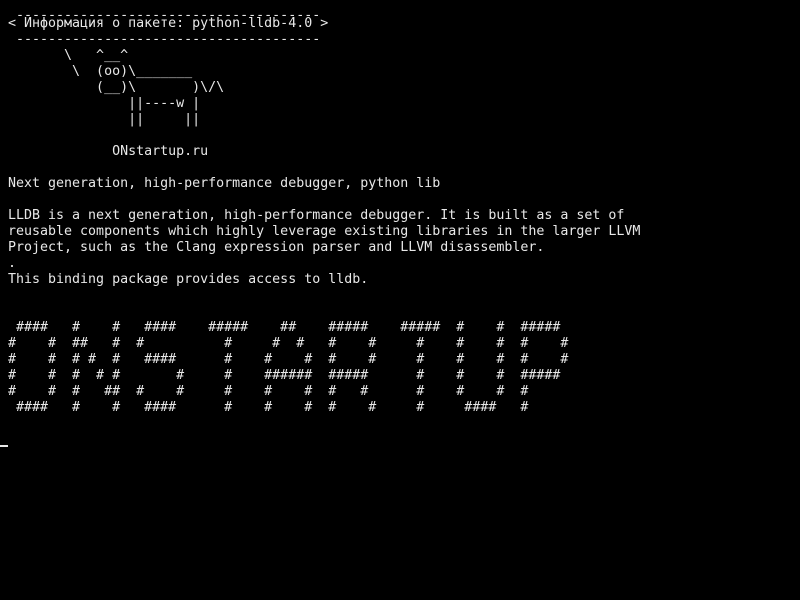 This screenshot has height=600, width=800. I want to click on ascii-cow-line: ||----w |, so click(104, 103).